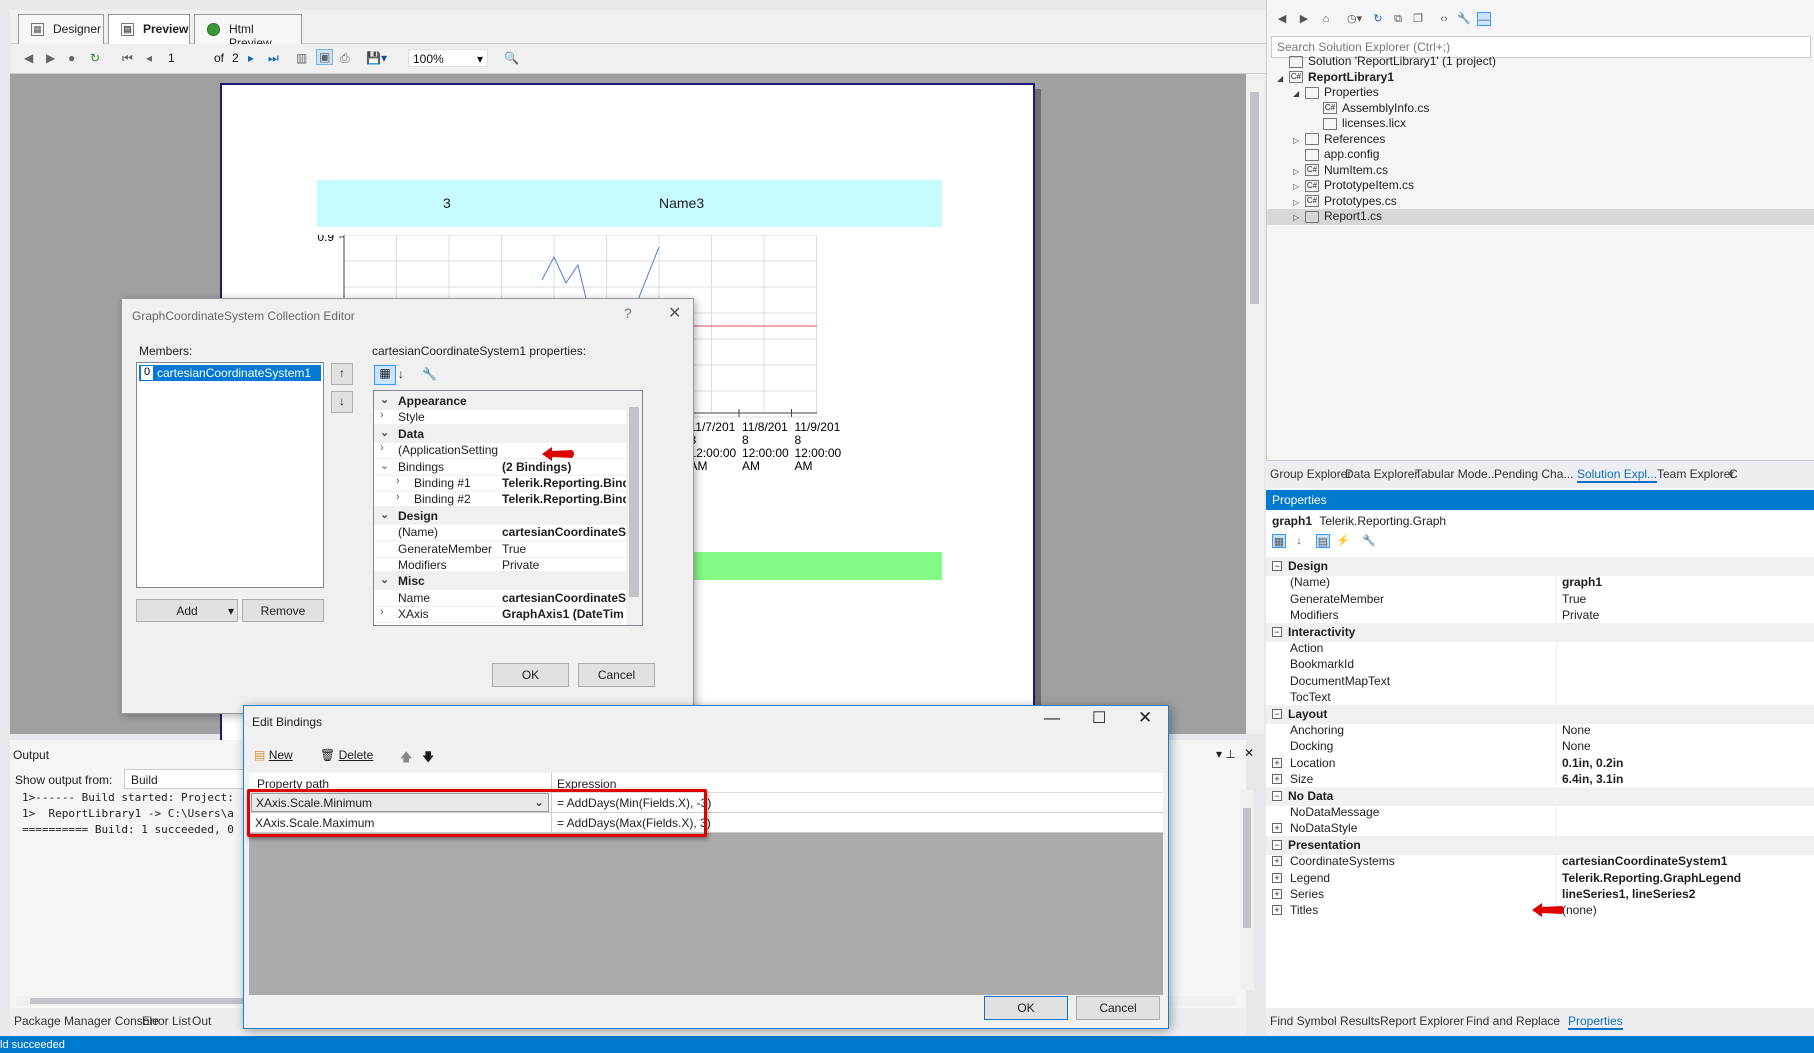  What do you see at coordinates (1398, 19) in the screenshot?
I see `collapse-all-icon: ⧉` at bounding box center [1398, 19].